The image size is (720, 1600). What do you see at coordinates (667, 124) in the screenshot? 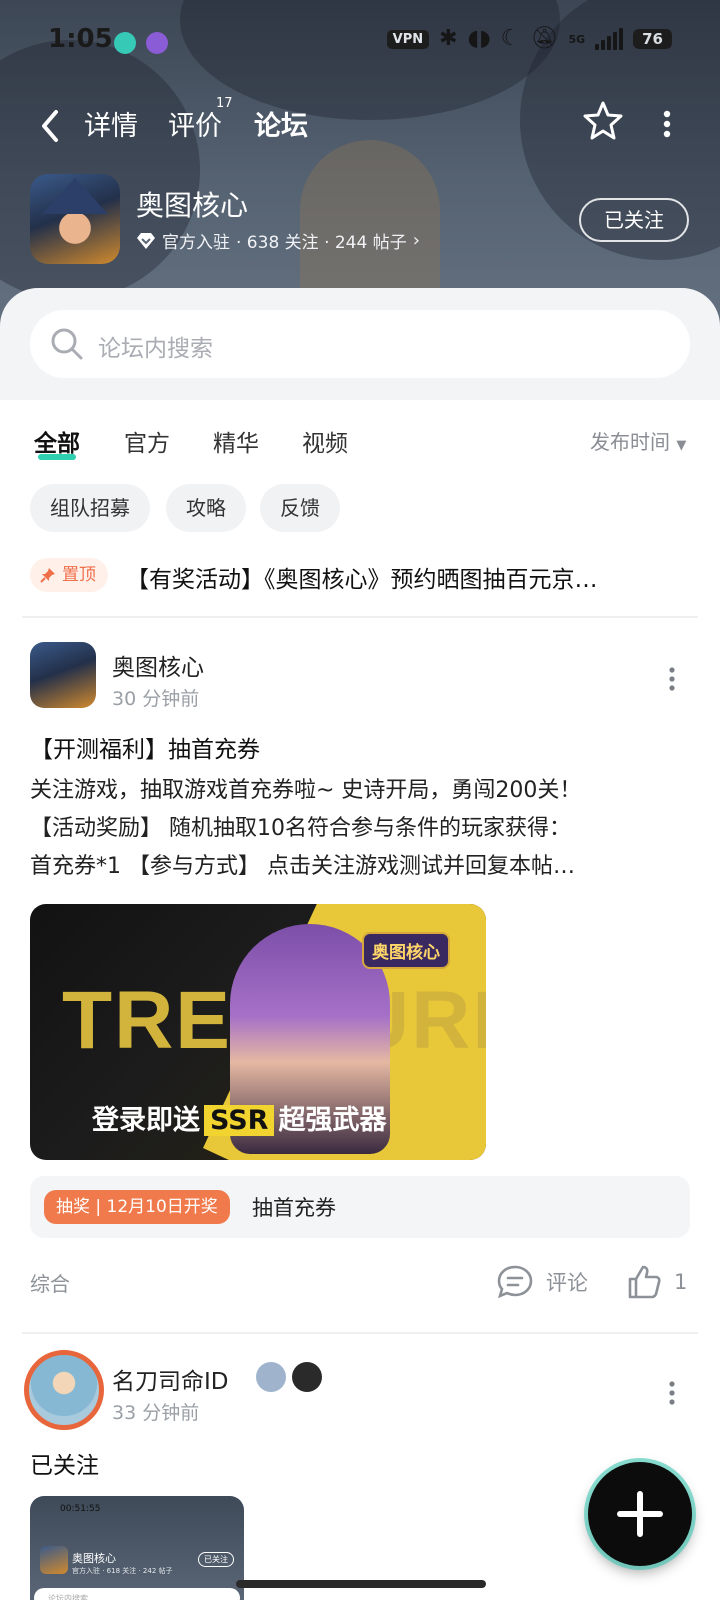
I see `more-menu-icon` at bounding box center [667, 124].